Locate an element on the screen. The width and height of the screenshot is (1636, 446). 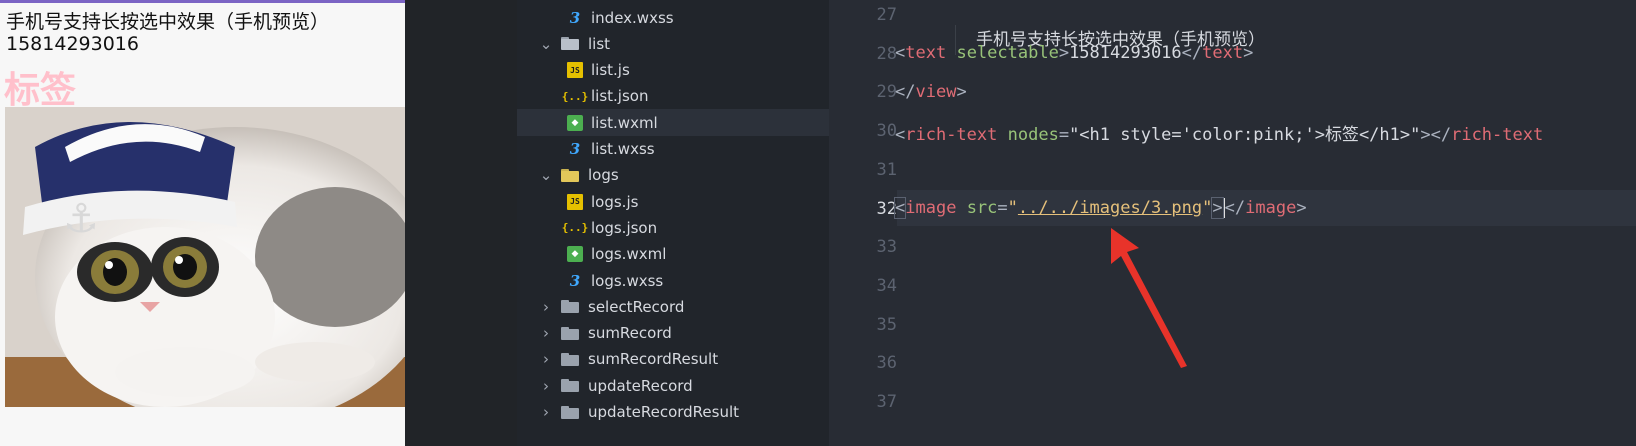
line-number: 27 is located at coordinates (886, 15).